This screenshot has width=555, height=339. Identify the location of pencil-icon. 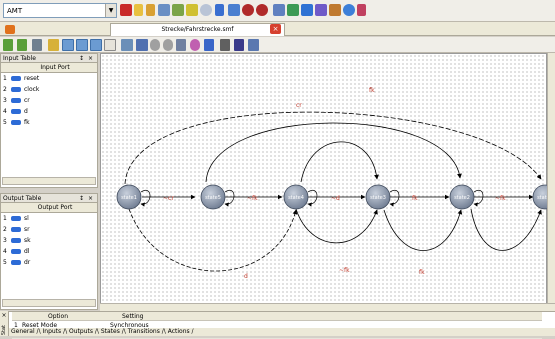
(150, 10).